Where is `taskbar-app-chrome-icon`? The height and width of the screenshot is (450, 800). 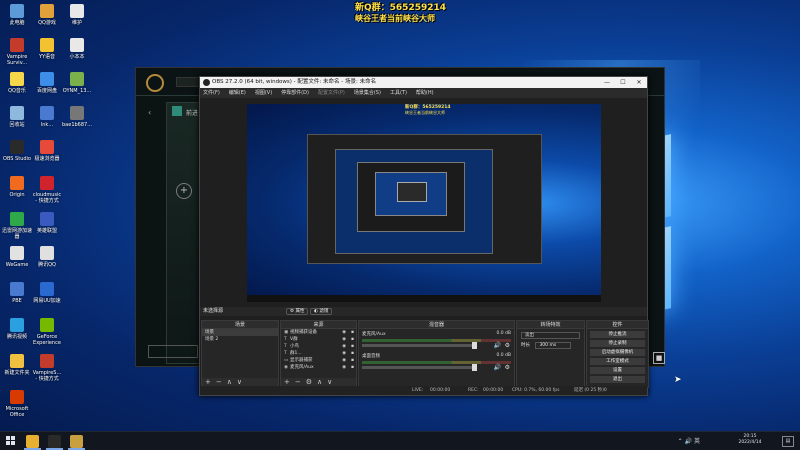
taskbar-app-chrome-icon is located at coordinates (32, 441).